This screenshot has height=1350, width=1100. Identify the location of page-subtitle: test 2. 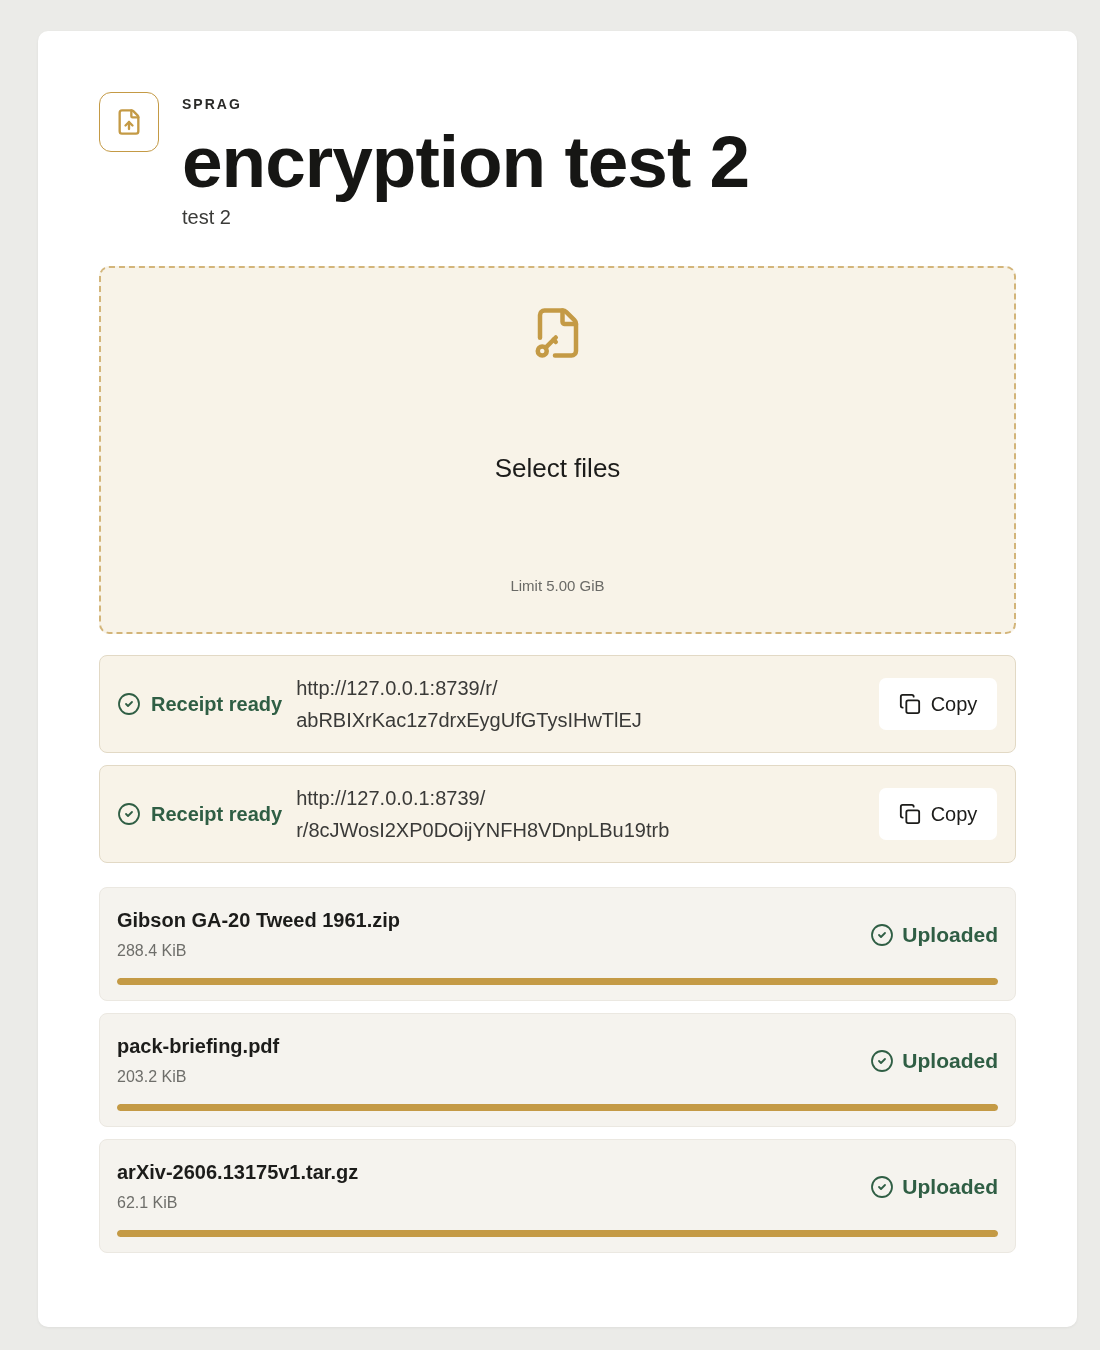
(206, 217).